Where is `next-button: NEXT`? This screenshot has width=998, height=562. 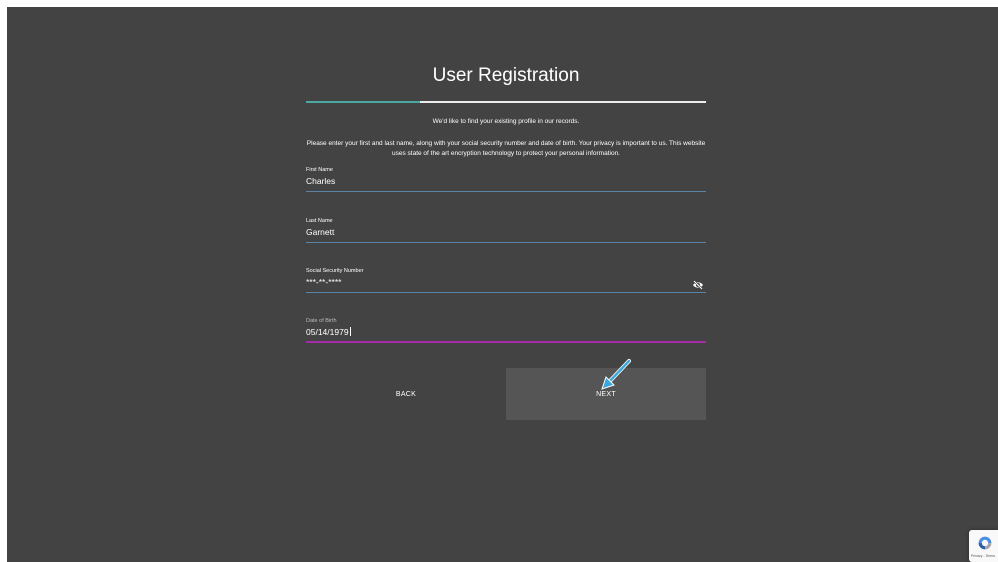 next-button: NEXT is located at coordinates (606, 394).